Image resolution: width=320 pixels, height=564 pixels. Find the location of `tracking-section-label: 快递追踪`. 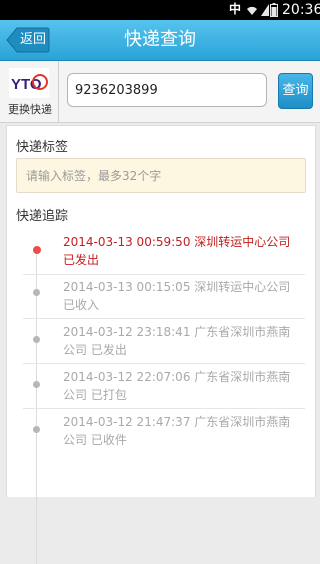

tracking-section-label: 快递追踪 is located at coordinates (42, 216).